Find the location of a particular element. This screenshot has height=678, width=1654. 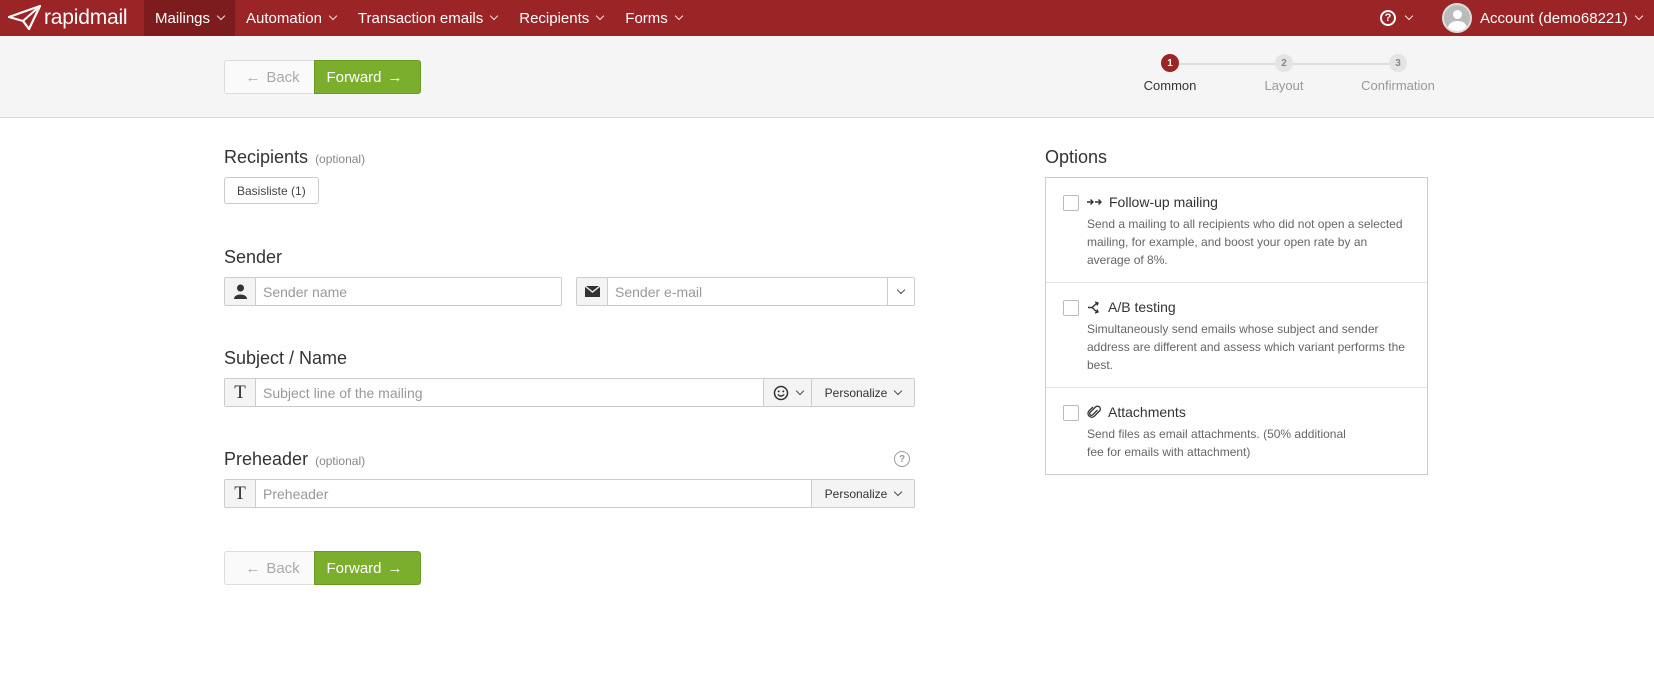

brand-logo: rapidmail is located at coordinates (68, 18).